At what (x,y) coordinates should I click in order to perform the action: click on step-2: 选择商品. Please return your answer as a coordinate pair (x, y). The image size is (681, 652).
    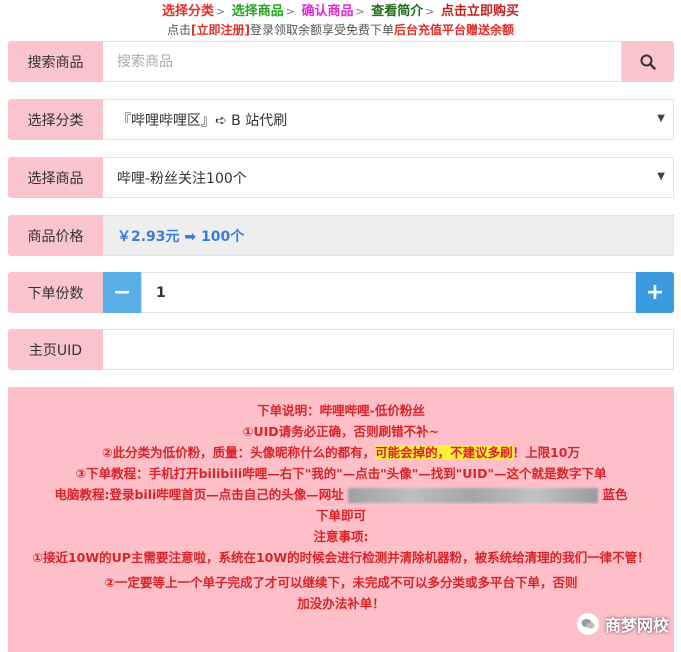
    Looking at the image, I should click on (257, 11).